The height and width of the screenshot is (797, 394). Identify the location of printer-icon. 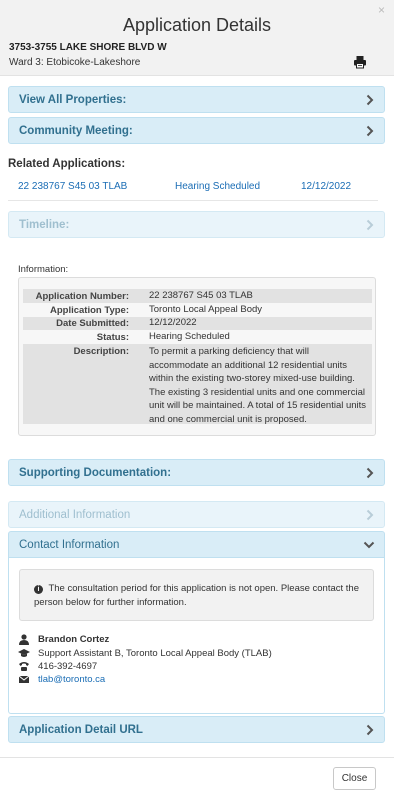
(360, 62).